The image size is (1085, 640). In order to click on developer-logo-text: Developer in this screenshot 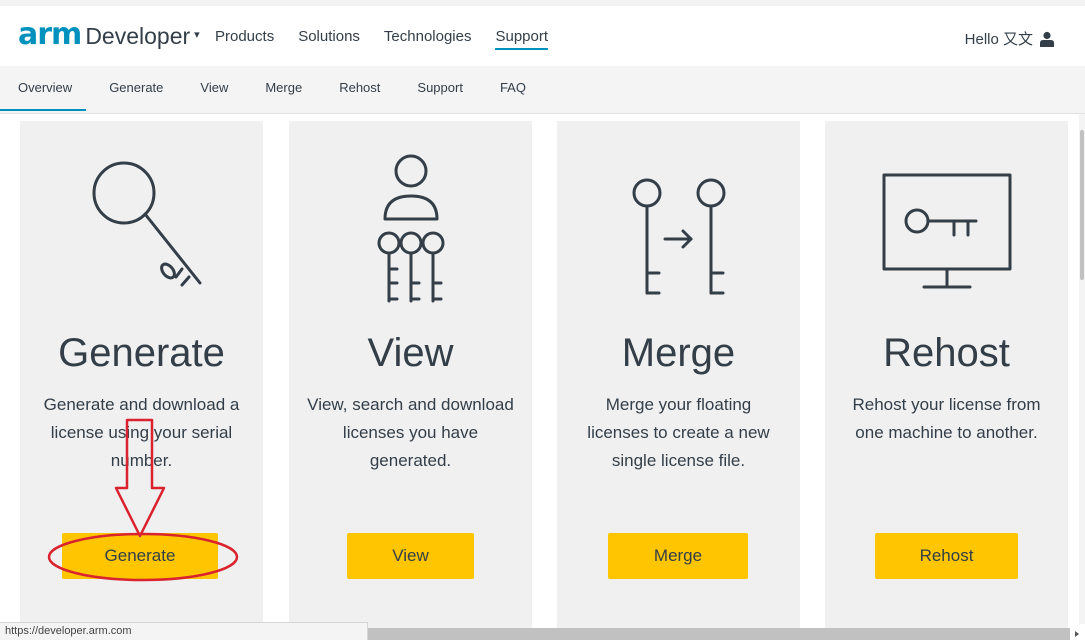, I will do `click(138, 36)`.